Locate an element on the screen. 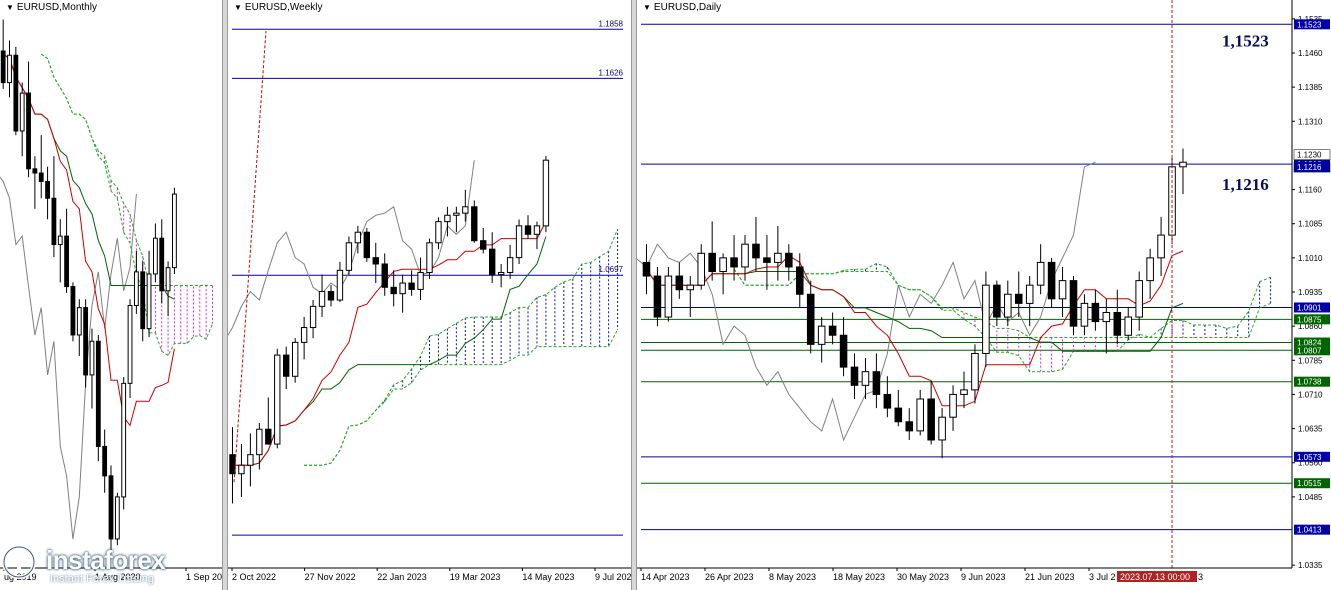 The height and width of the screenshot is (590, 1331). monthly-title-text: EURUSD,Monthly is located at coordinates (56, 7).